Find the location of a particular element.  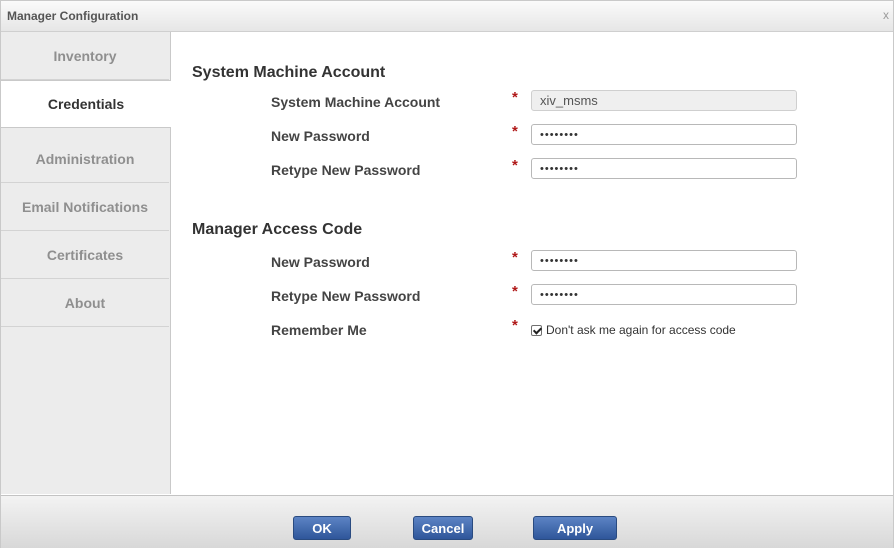

cancel-button: Cancel is located at coordinates (443, 528).